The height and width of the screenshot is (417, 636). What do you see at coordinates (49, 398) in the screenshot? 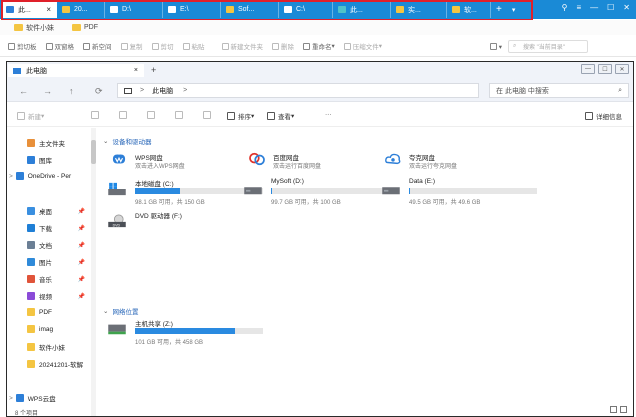
I see `sidebar-item: > WPS云盘` at bounding box center [49, 398].